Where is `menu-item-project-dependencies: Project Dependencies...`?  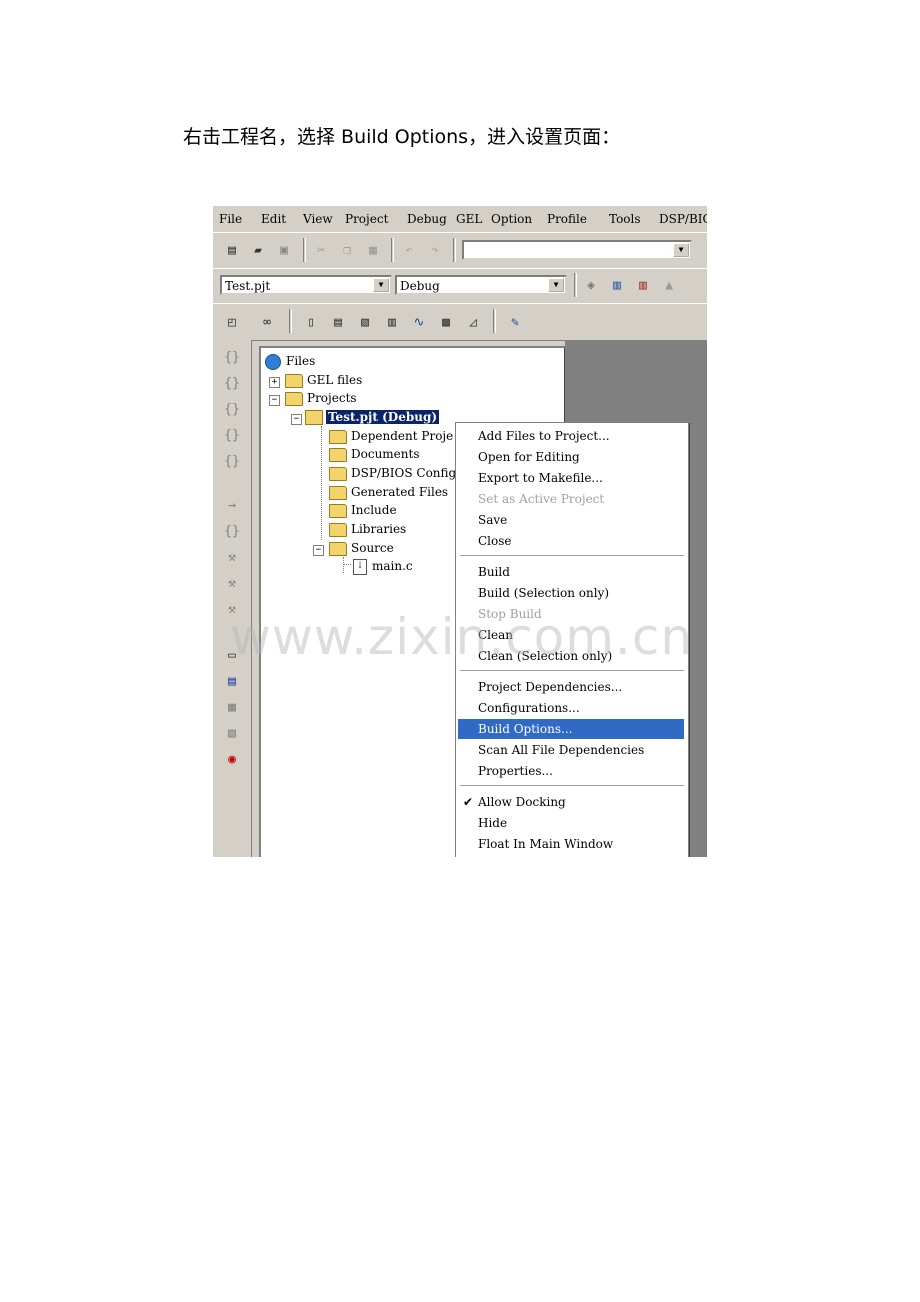
menu-item-project-dependencies: Project Dependencies... is located at coordinates (571, 687).